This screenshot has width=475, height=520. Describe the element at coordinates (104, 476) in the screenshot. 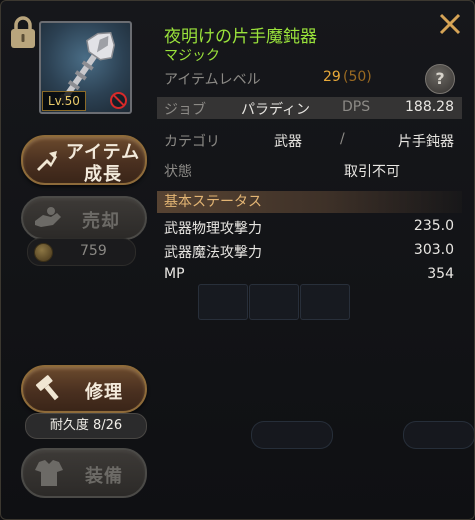

I see `equip-label: 装備` at that location.